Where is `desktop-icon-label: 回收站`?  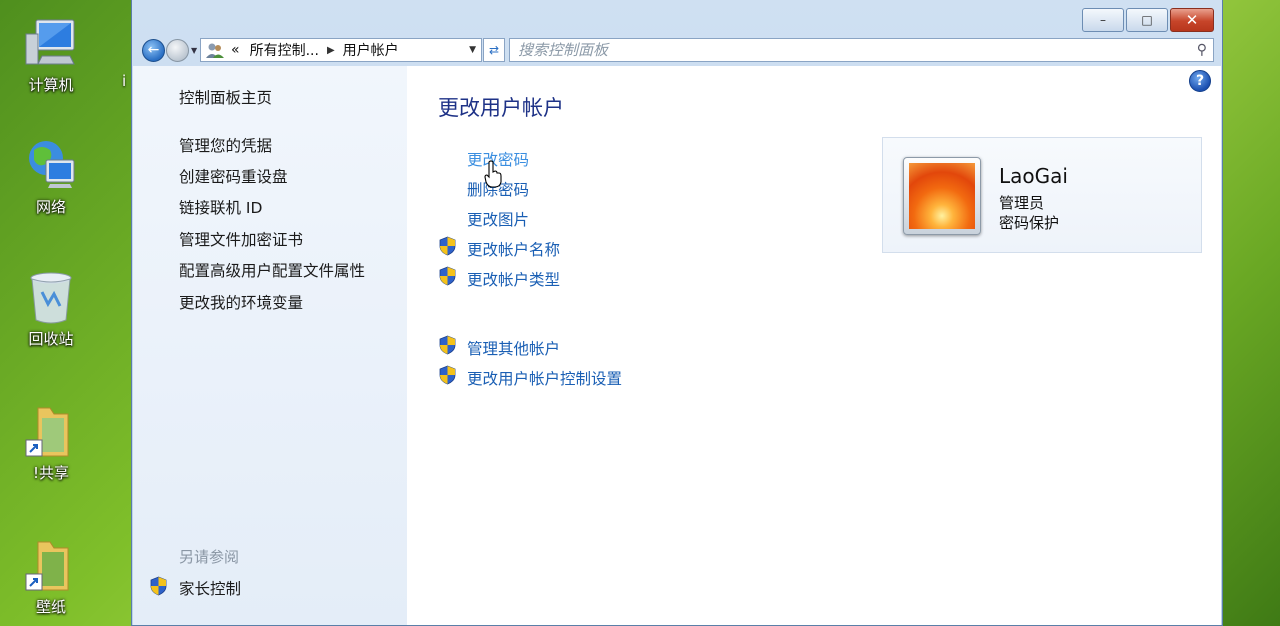
desktop-icon-label: 回收站 is located at coordinates (51, 339).